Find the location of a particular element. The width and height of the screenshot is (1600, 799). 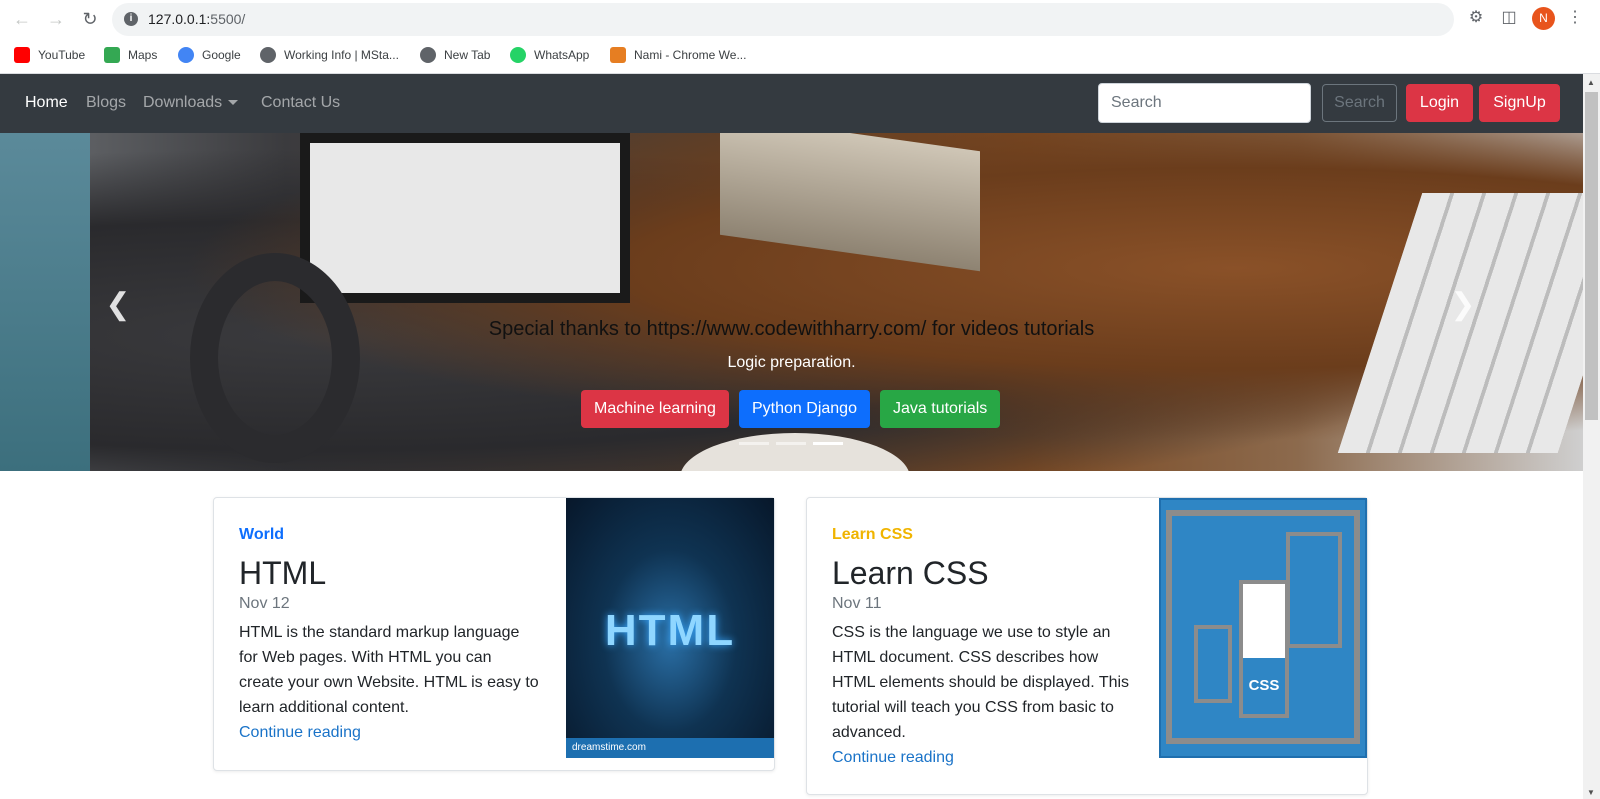

search-button: Search is located at coordinates (1359, 103).